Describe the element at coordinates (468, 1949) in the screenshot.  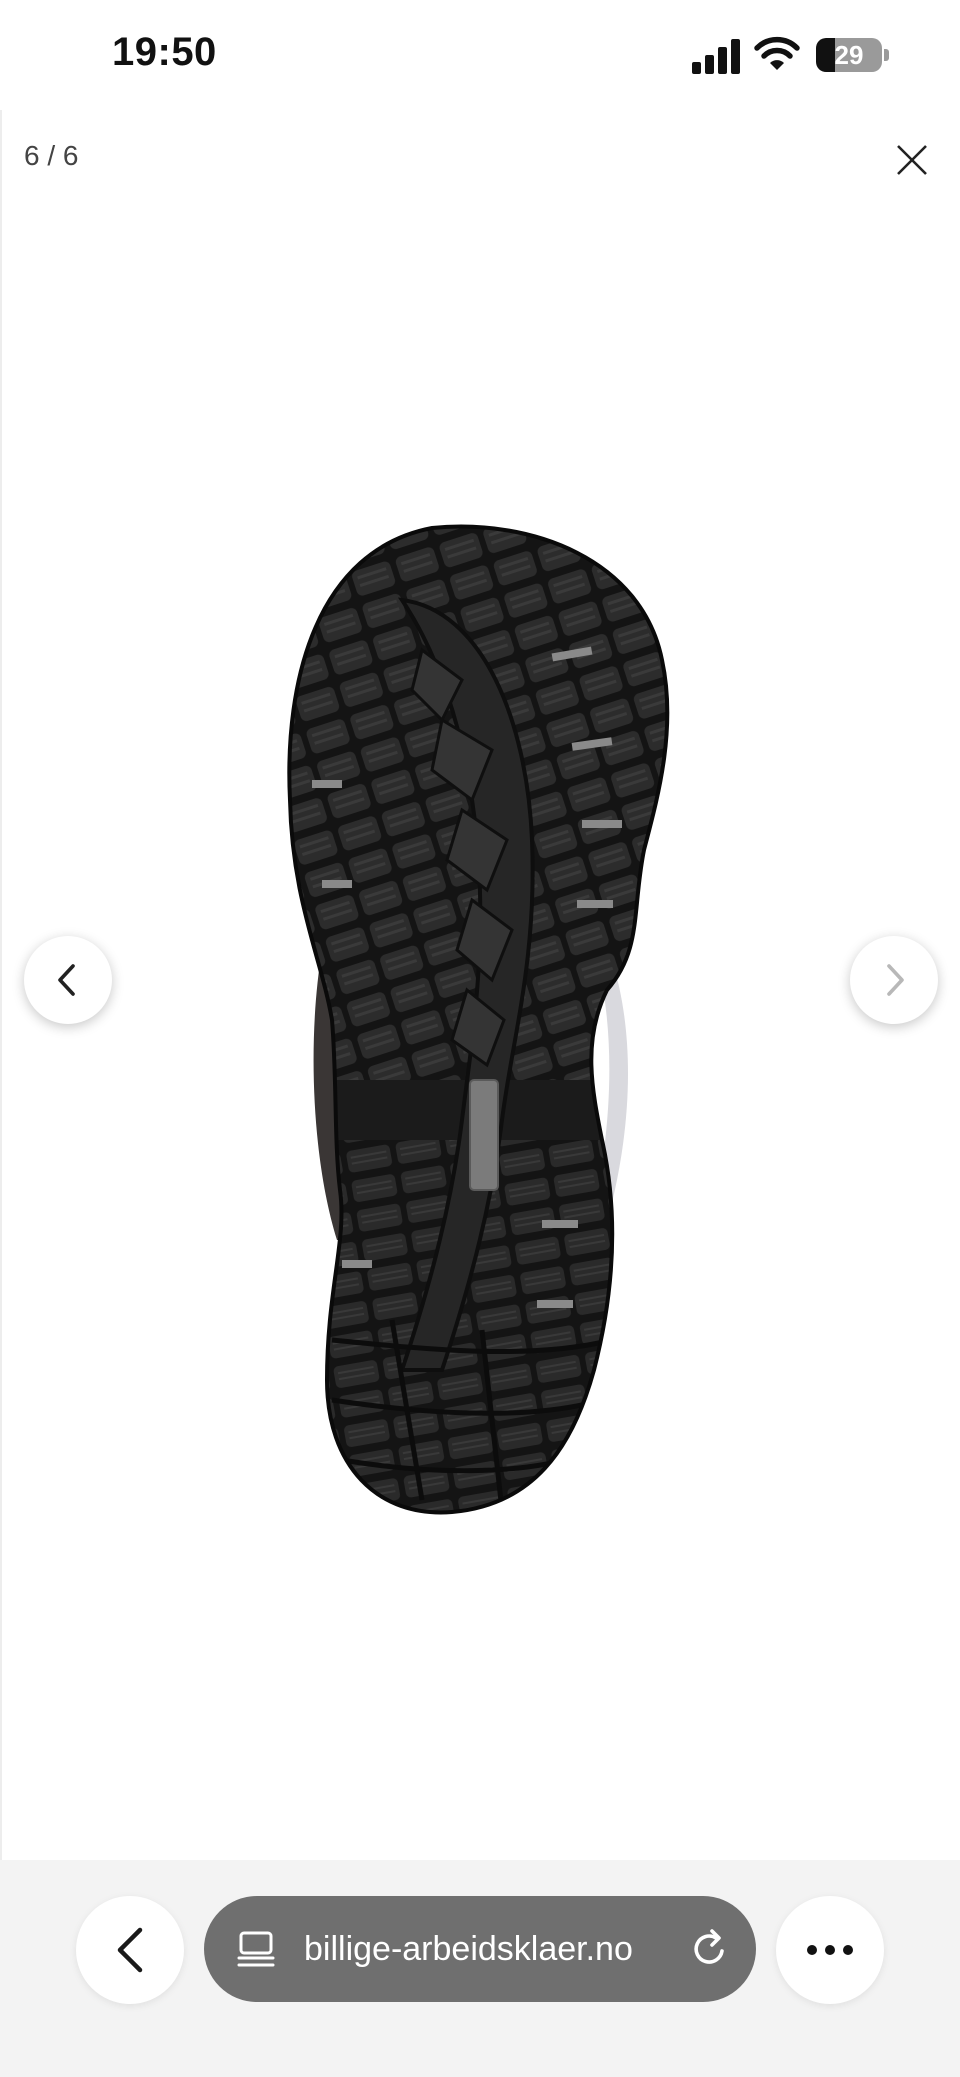
I see `address-url: billige-arbeidsklaer.no` at that location.